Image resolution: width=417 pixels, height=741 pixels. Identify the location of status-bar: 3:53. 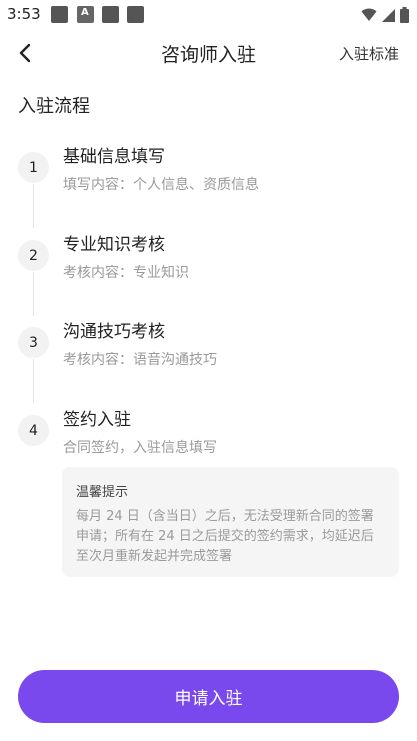
(208, 15).